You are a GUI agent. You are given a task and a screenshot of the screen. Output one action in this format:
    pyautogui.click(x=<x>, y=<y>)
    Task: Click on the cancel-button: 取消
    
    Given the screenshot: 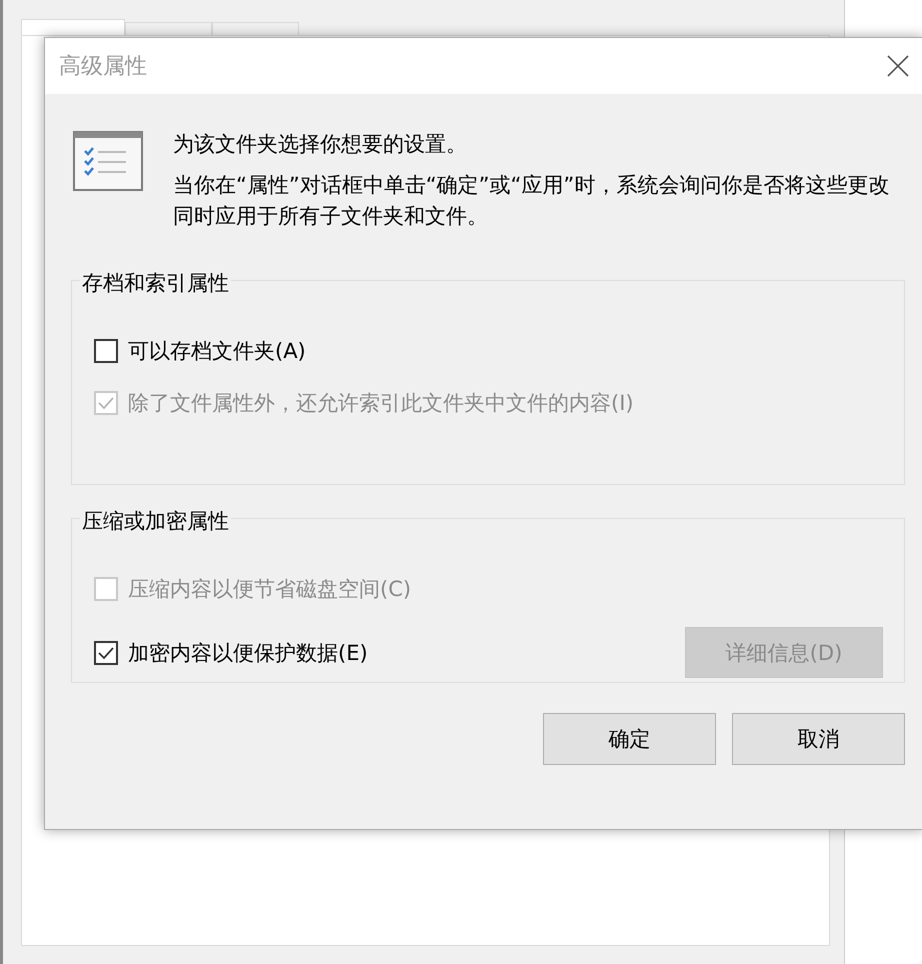 What is the action you would take?
    pyautogui.click(x=818, y=739)
    